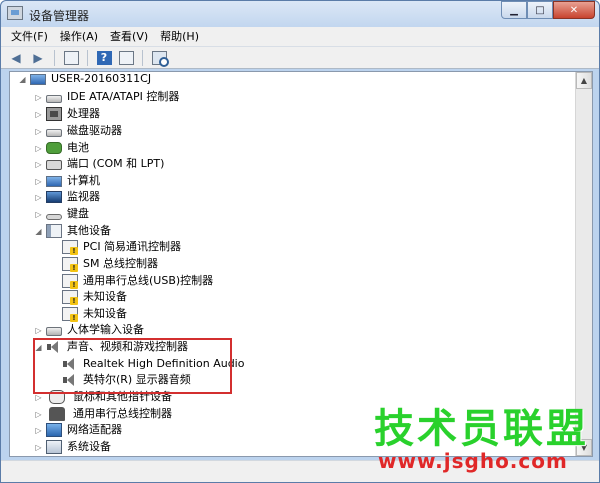 The image size is (600, 483). I want to click on help-button: ?, so click(104, 58).